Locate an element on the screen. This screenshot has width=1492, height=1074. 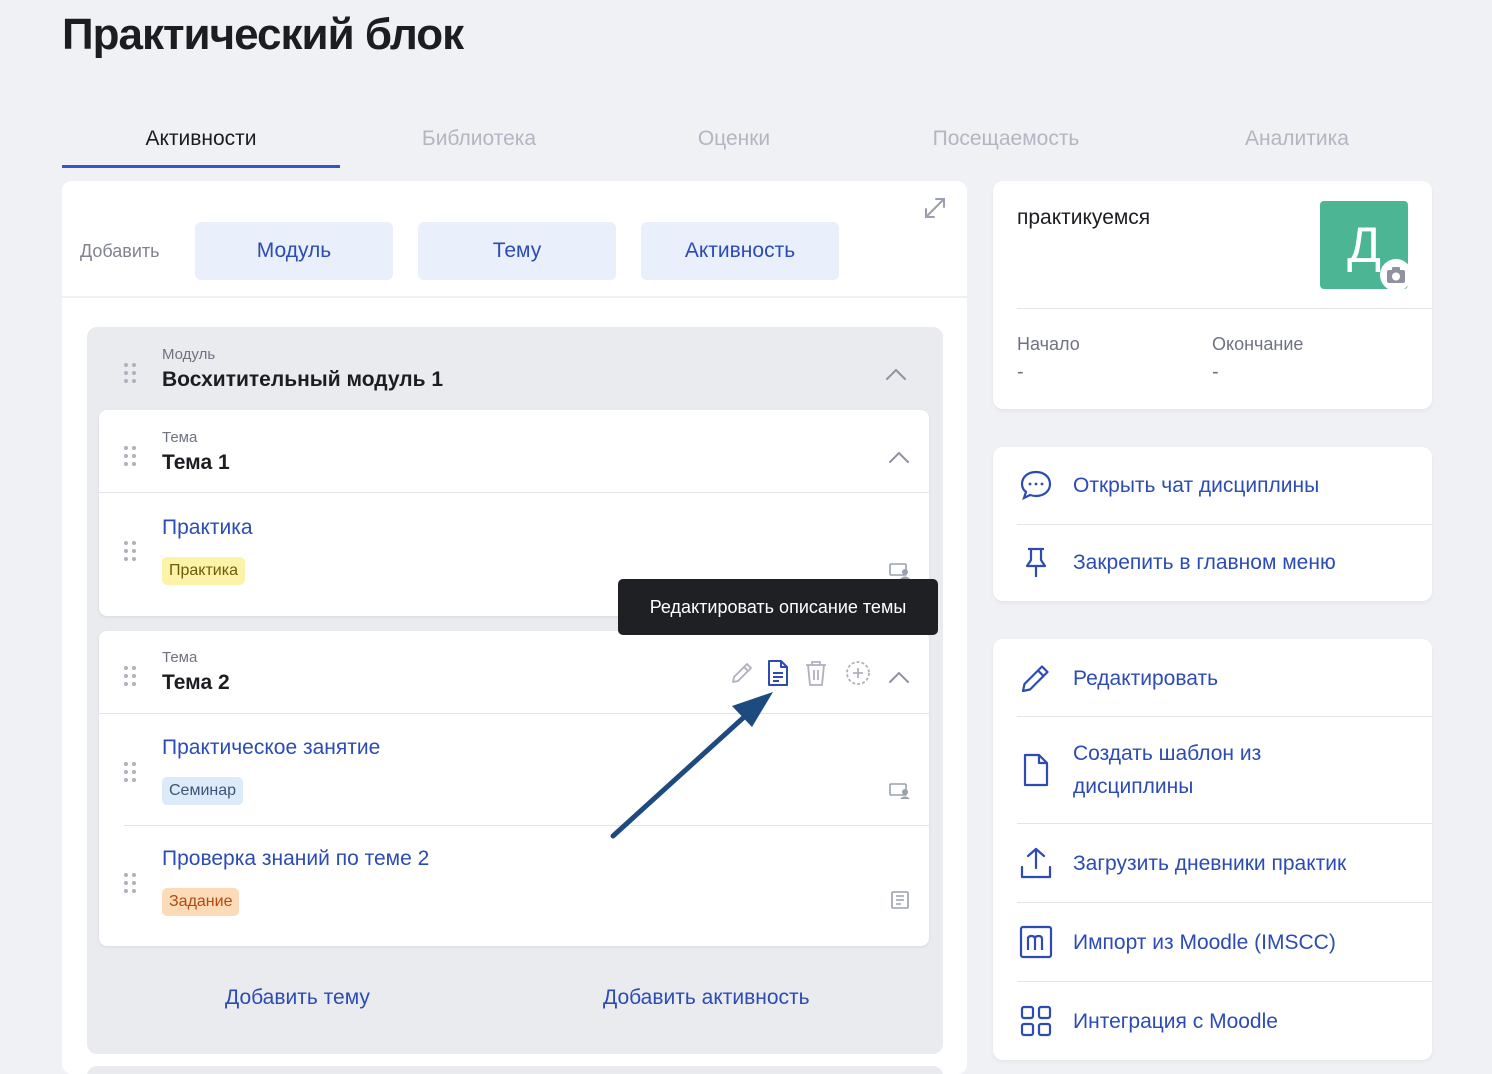
activity-title: Практическое занятие is located at coordinates (271, 748).